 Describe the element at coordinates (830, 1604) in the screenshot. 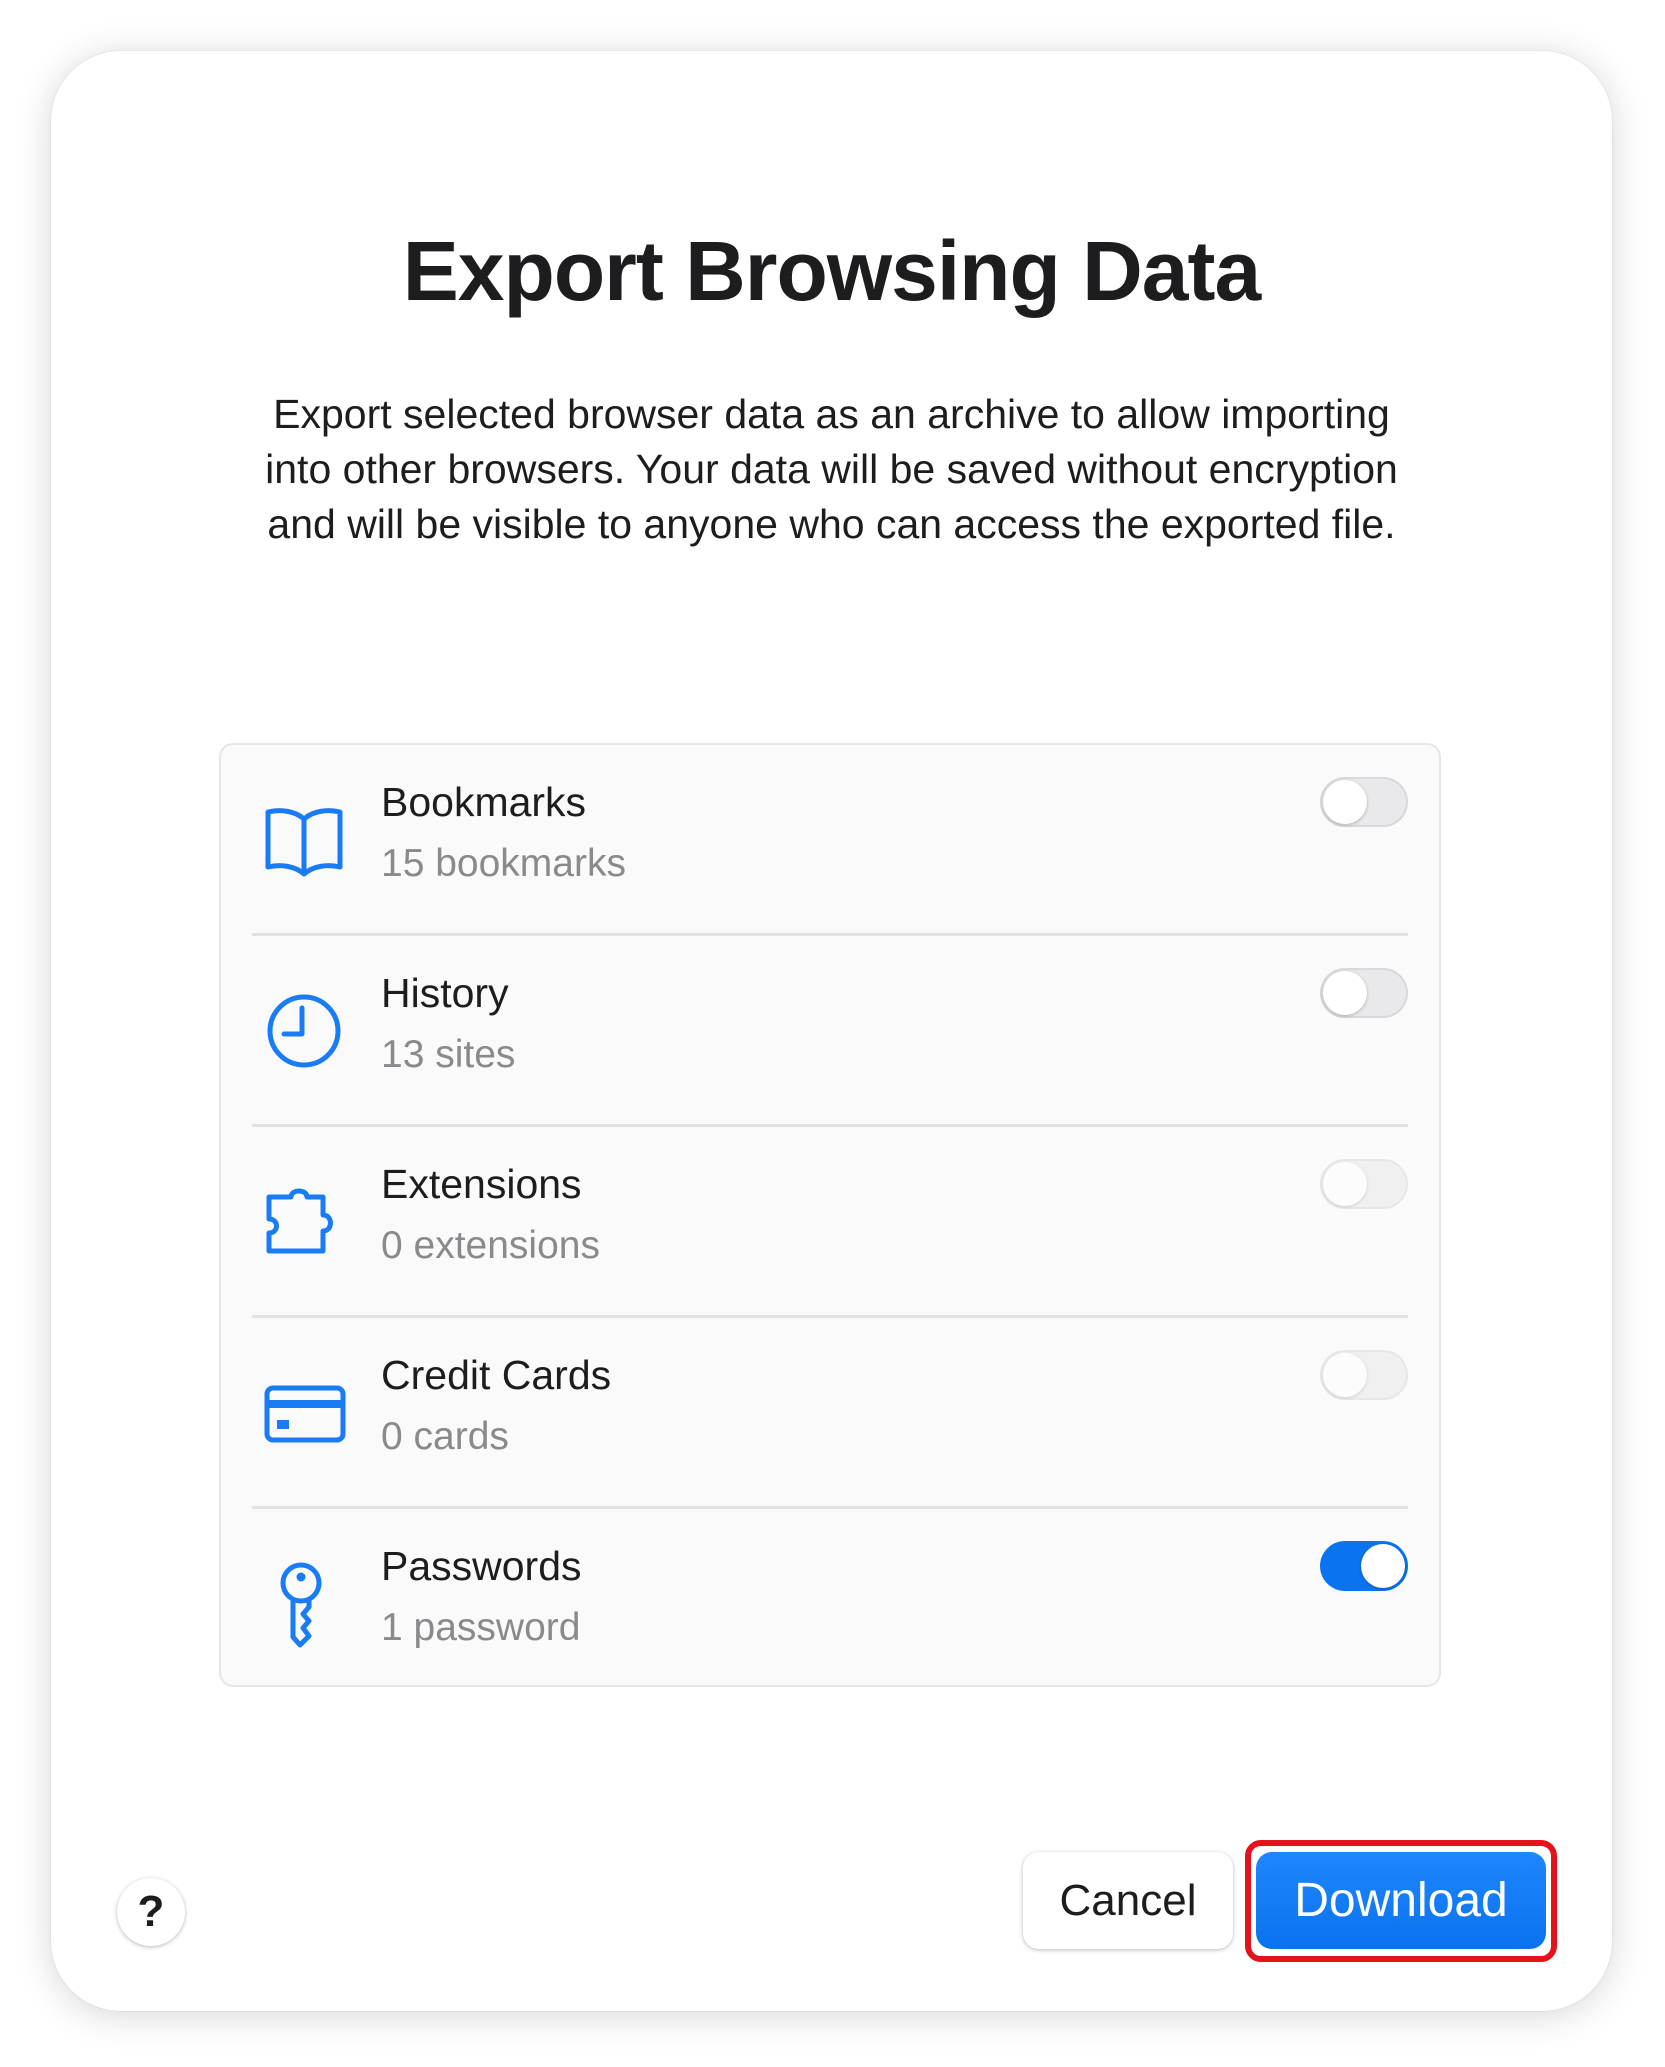

I see `option-row-passwords: Passwords 1 password` at that location.